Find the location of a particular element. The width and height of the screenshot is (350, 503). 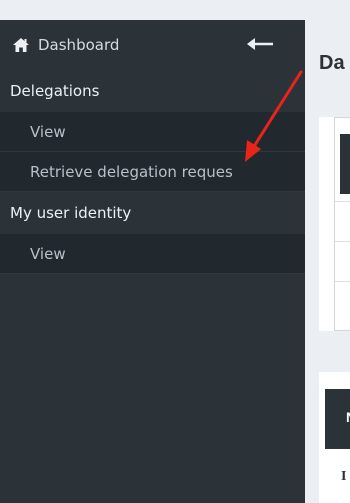

home-icon is located at coordinates (21, 45).